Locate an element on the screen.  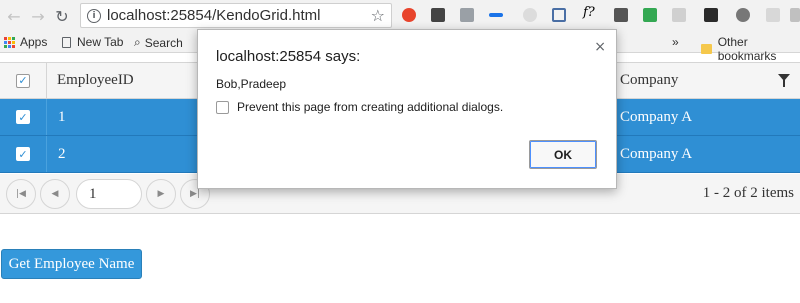
select-all-checkbox: ✓ is located at coordinates (23, 80).